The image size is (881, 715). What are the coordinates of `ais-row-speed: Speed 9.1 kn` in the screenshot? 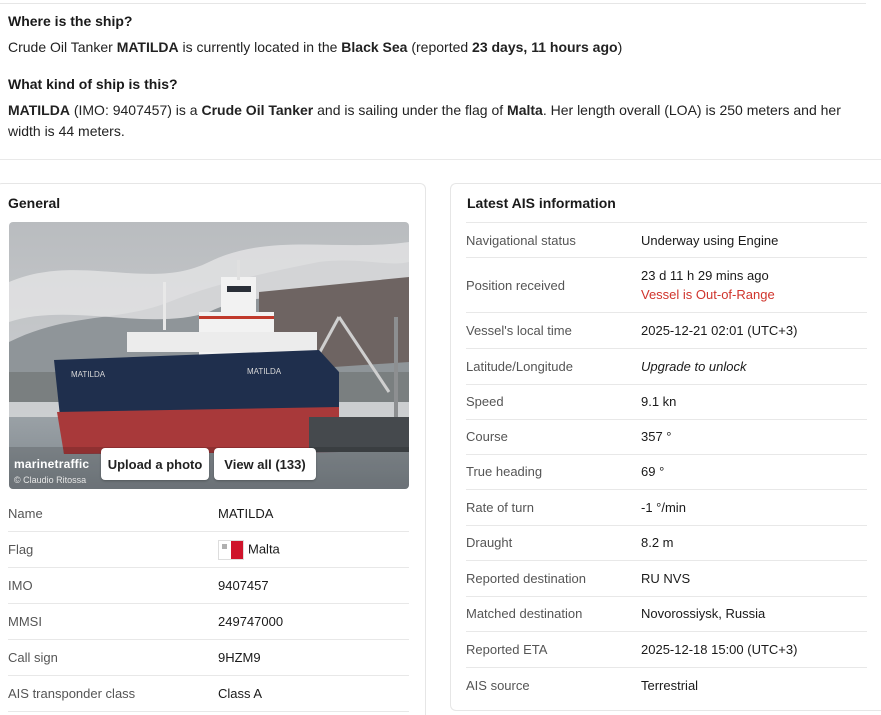 It's located at (666, 402).